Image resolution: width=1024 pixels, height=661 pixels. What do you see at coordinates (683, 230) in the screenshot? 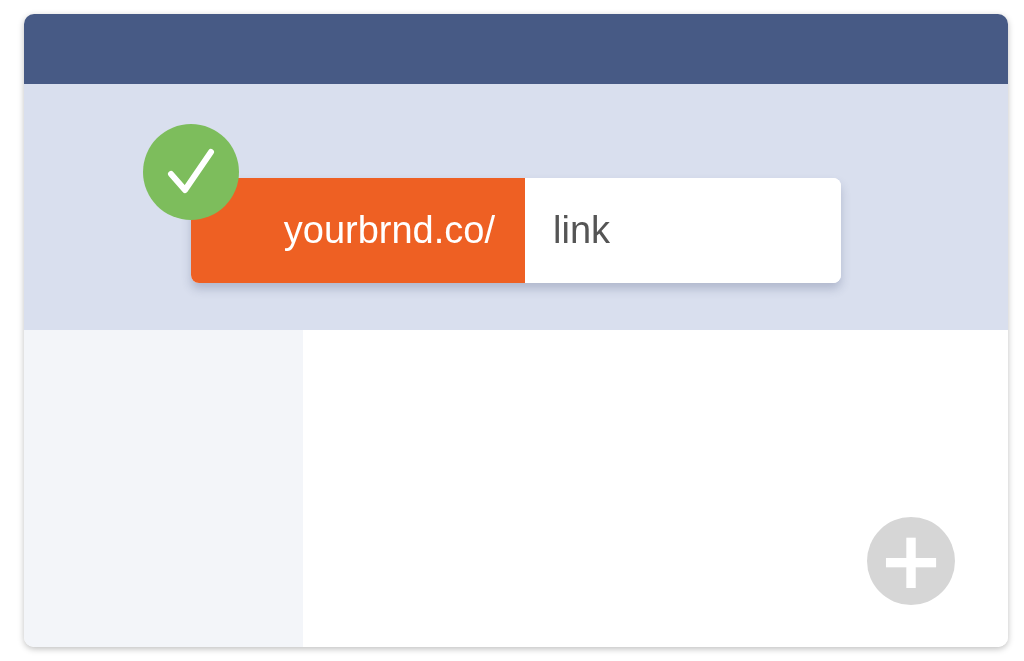
I see `slug-field: link` at bounding box center [683, 230].